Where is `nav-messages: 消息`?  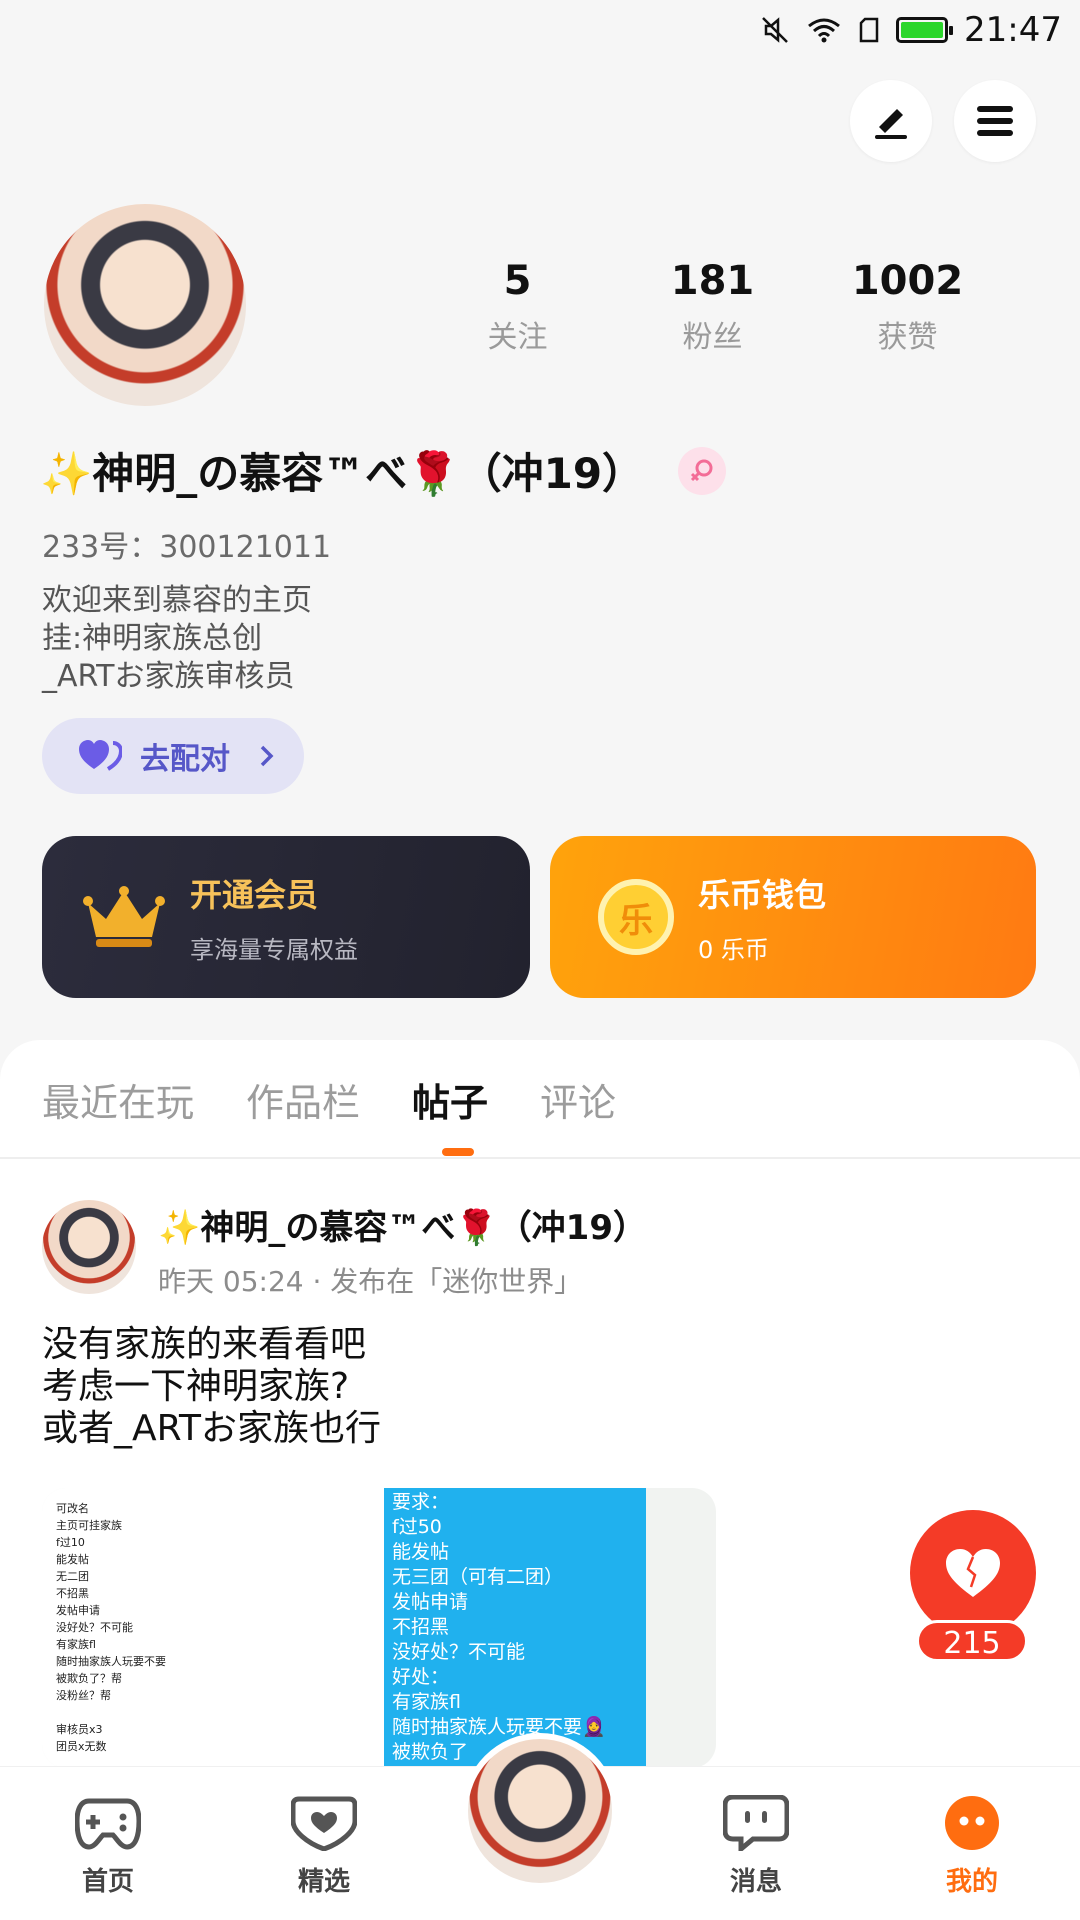
nav-messages: 消息 is located at coordinates (756, 1846).